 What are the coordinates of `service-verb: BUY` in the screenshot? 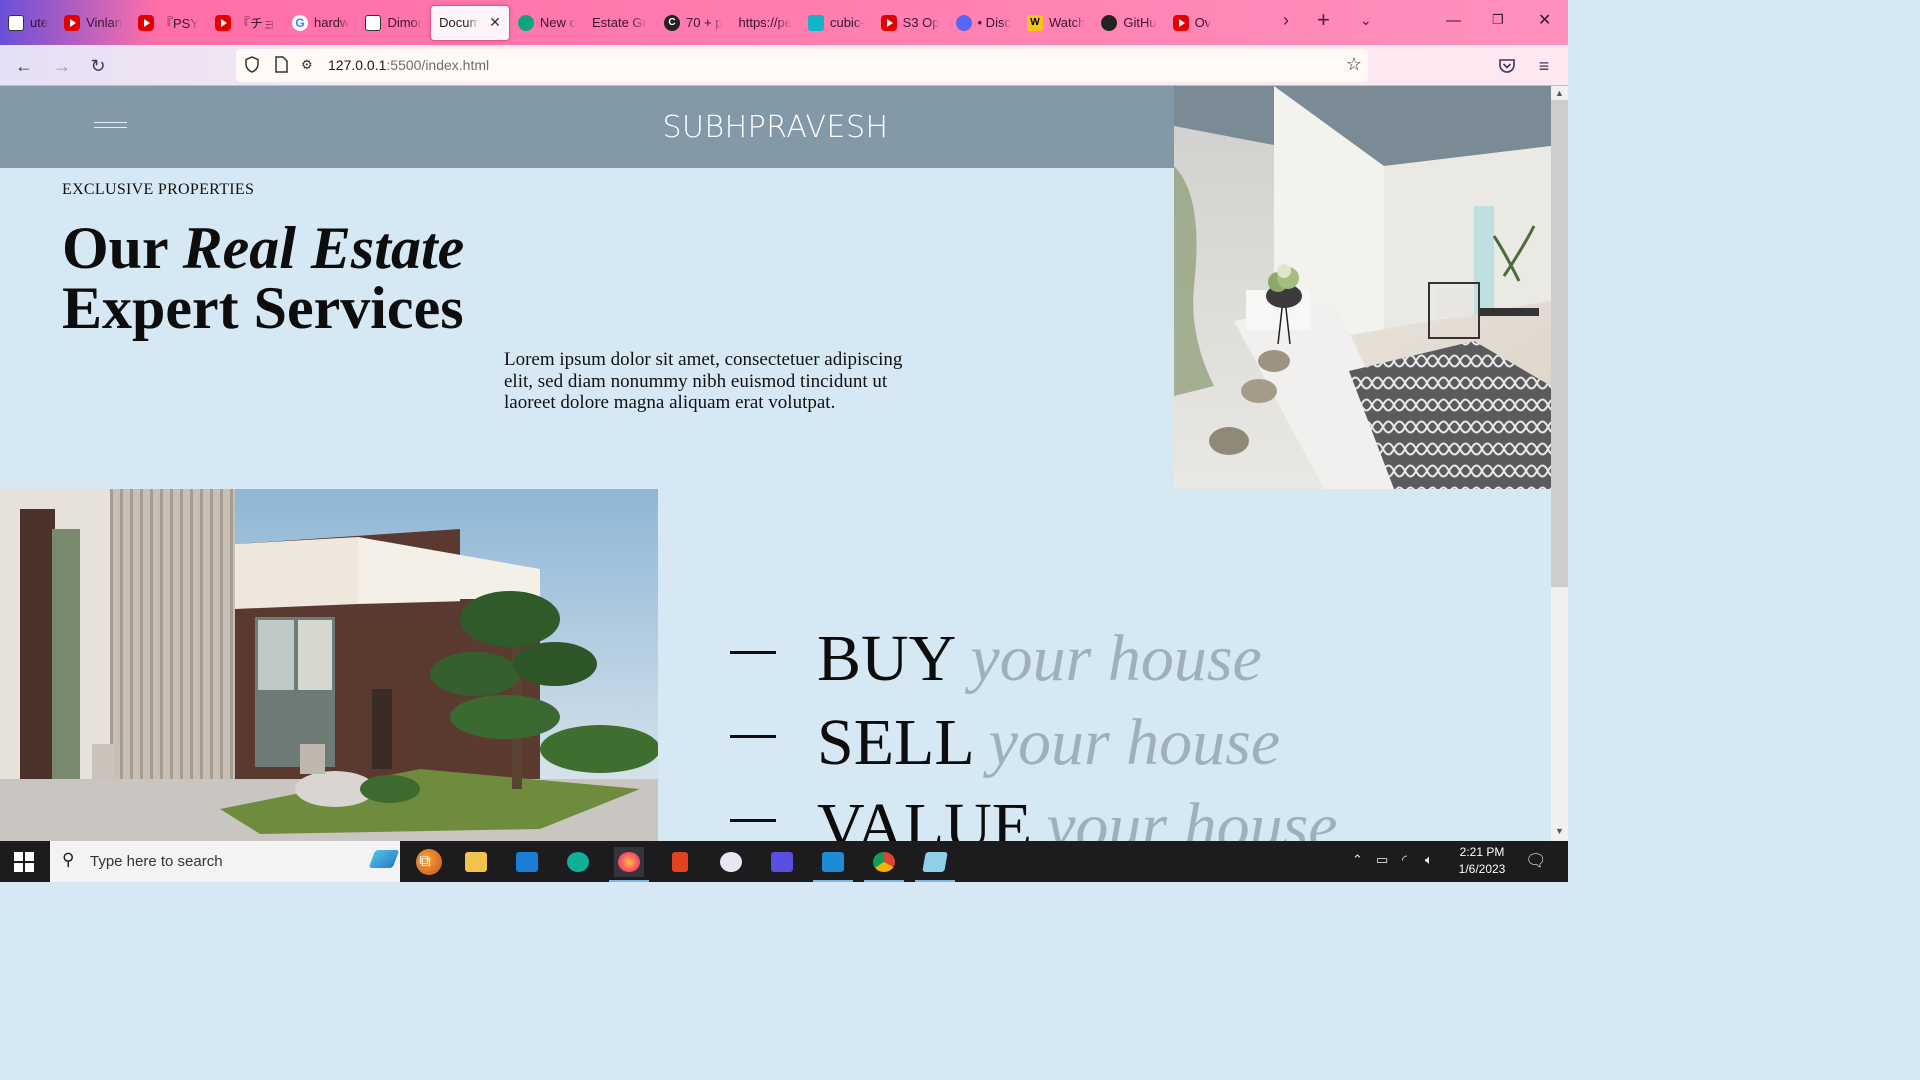 It's located at (887, 658).